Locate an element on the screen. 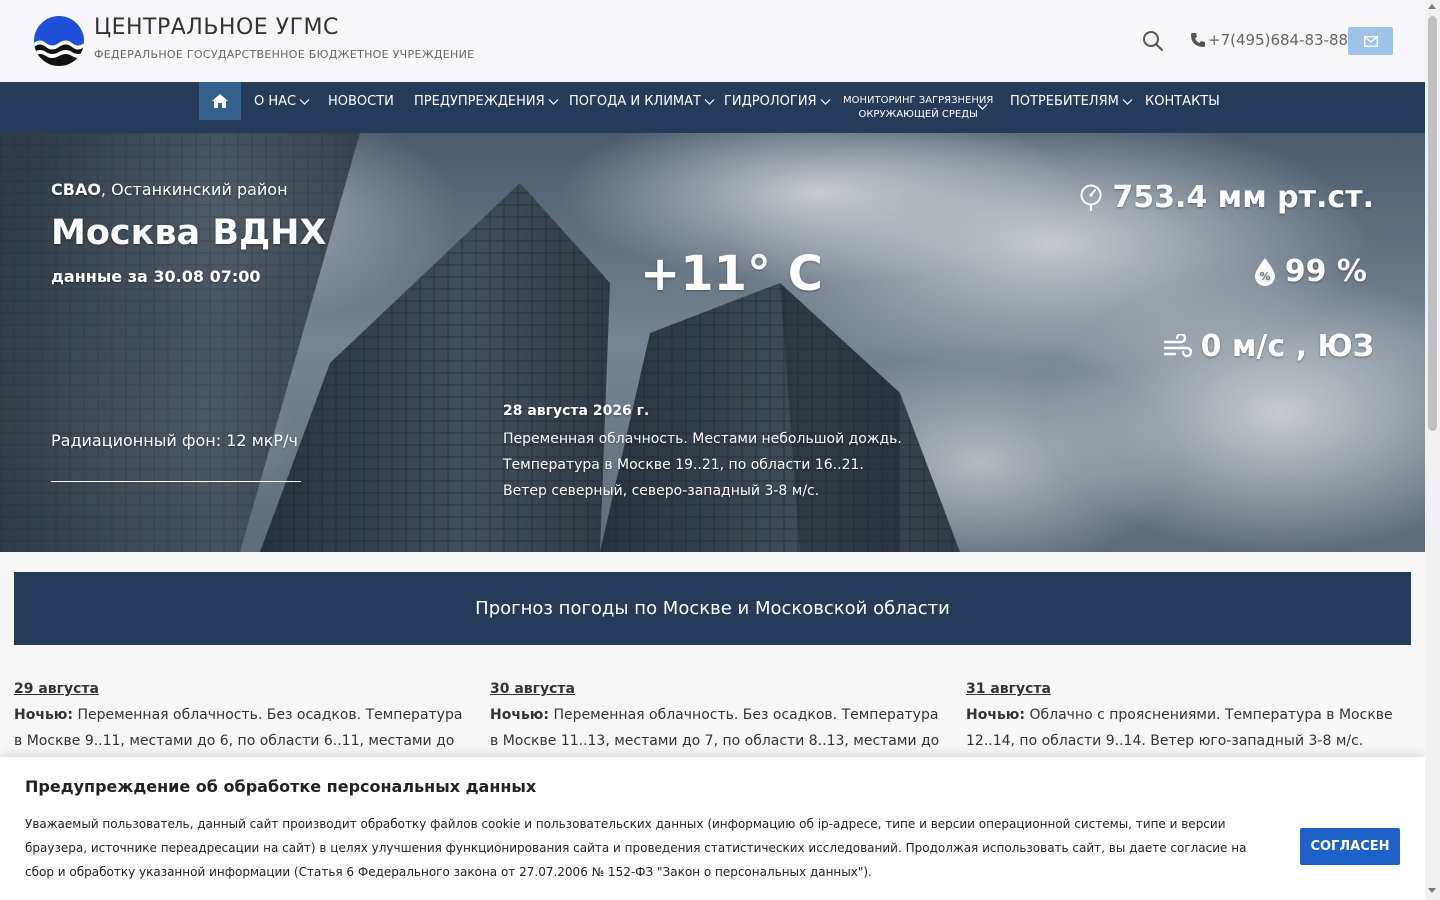 The width and height of the screenshot is (1440, 900). radiation-level: Радиационный фон: 12 мкР/ч is located at coordinates (174, 440).